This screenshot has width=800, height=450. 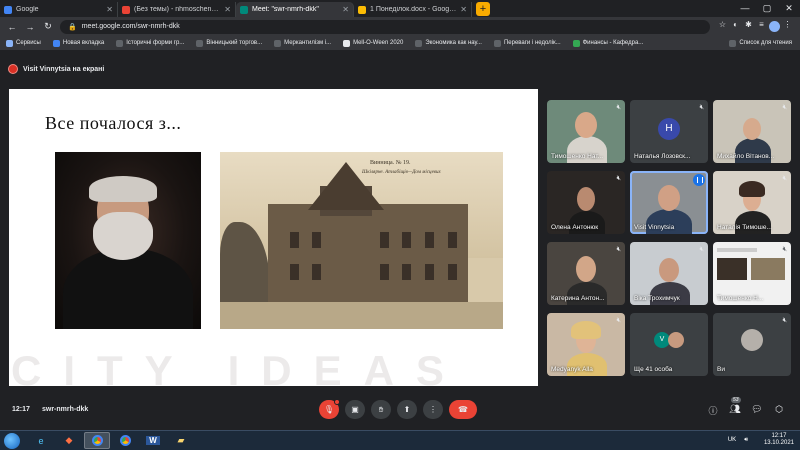 I want to click on menu-icon: ⋮, so click(x=787, y=27).